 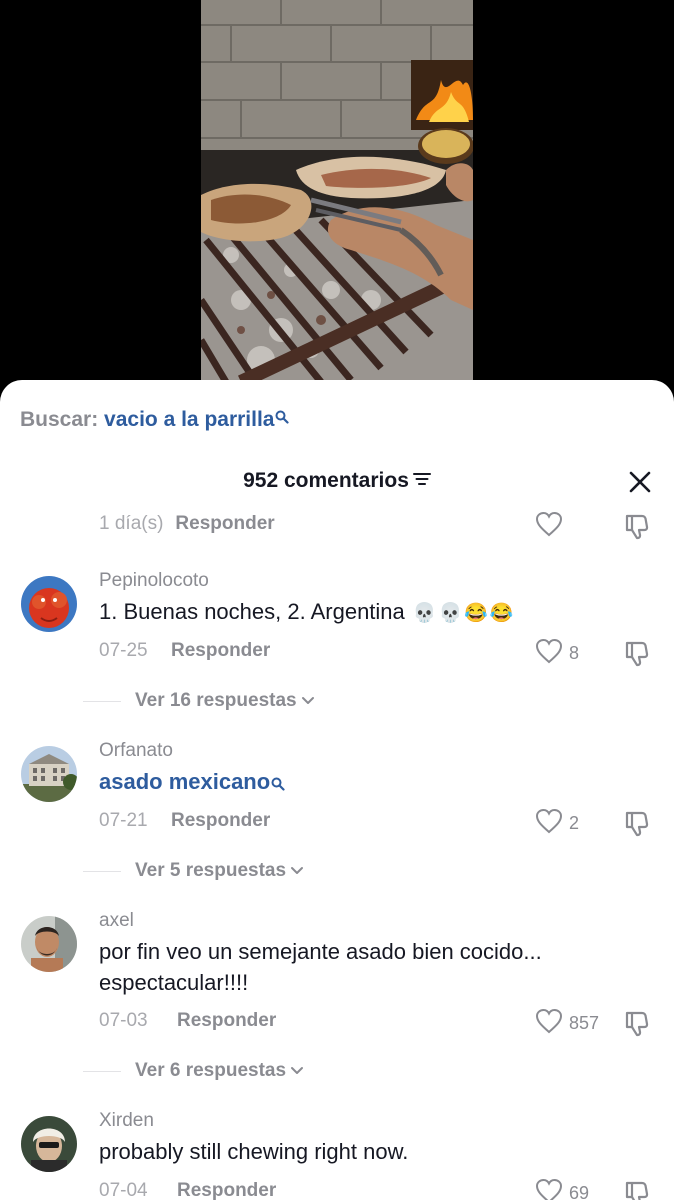 I want to click on video-player, so click(x=337, y=191).